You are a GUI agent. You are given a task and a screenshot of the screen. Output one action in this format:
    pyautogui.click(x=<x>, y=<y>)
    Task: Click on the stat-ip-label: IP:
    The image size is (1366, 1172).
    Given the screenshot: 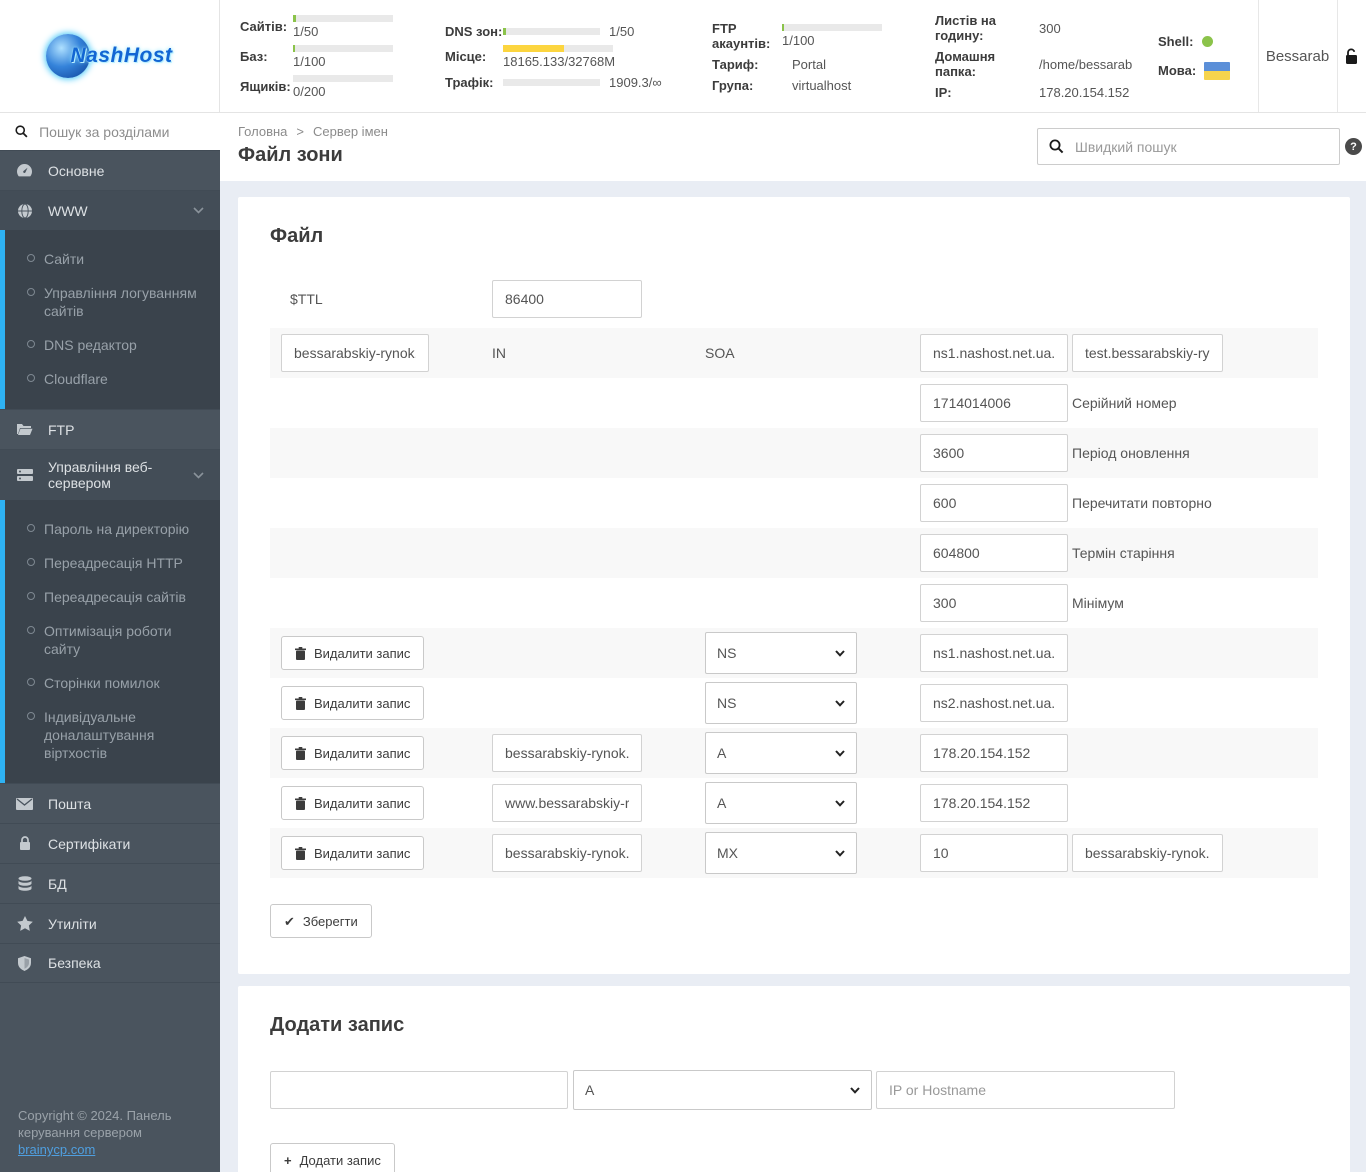 What is the action you would take?
    pyautogui.click(x=943, y=92)
    